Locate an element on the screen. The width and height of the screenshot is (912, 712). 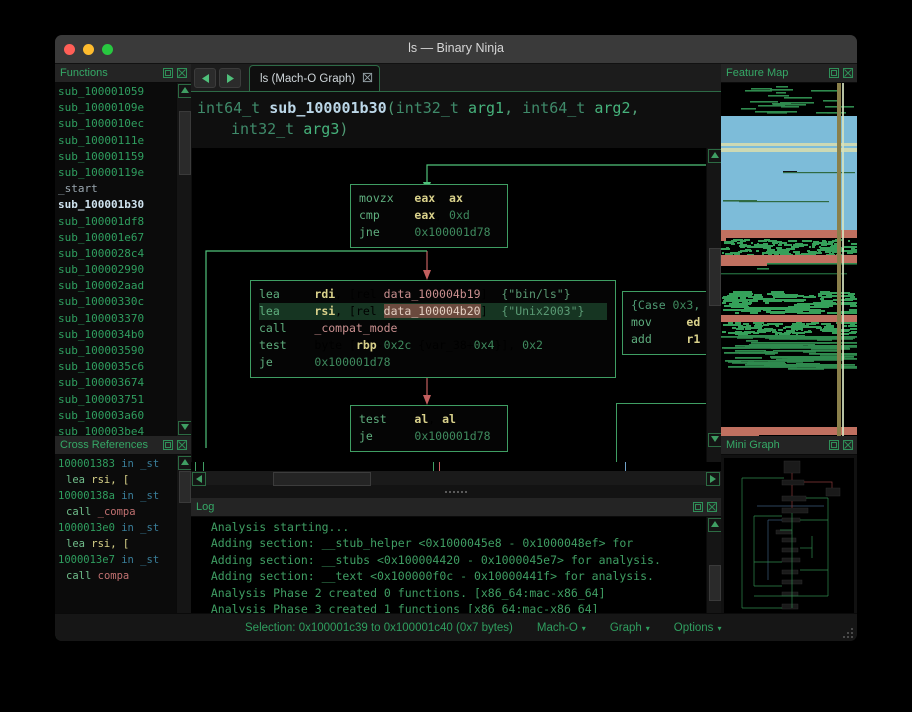
functions-vertical-scrollbar is located at coordinates (183, 259).